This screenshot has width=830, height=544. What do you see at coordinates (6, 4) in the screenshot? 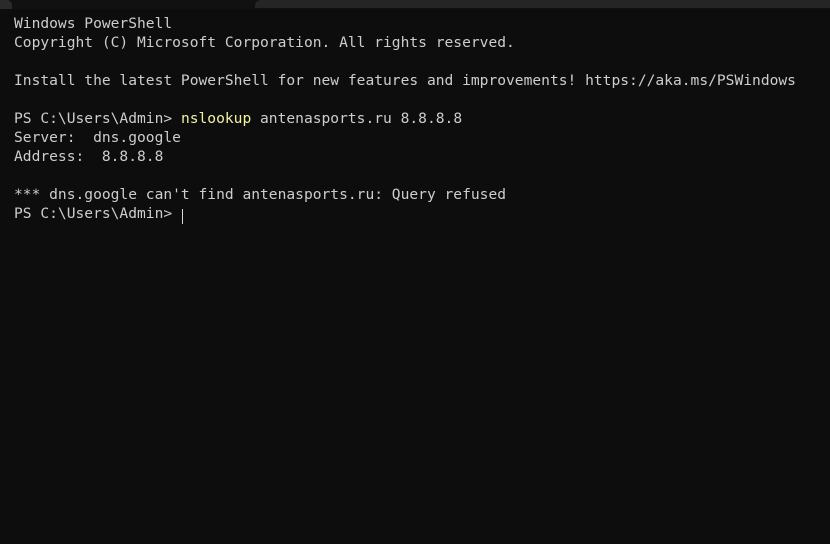
I see `terminal-tab` at bounding box center [6, 4].